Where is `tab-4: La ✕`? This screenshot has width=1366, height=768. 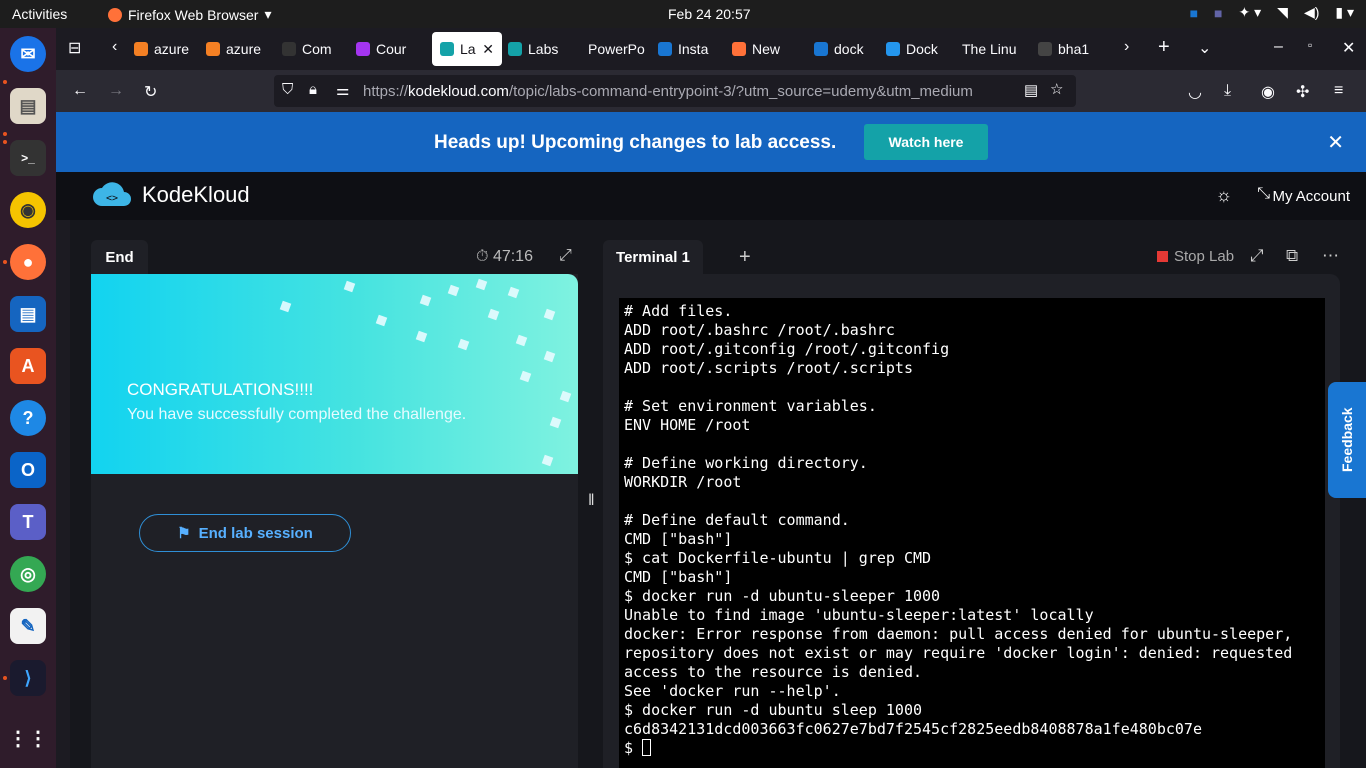
tab-4: La ✕ is located at coordinates (467, 49).